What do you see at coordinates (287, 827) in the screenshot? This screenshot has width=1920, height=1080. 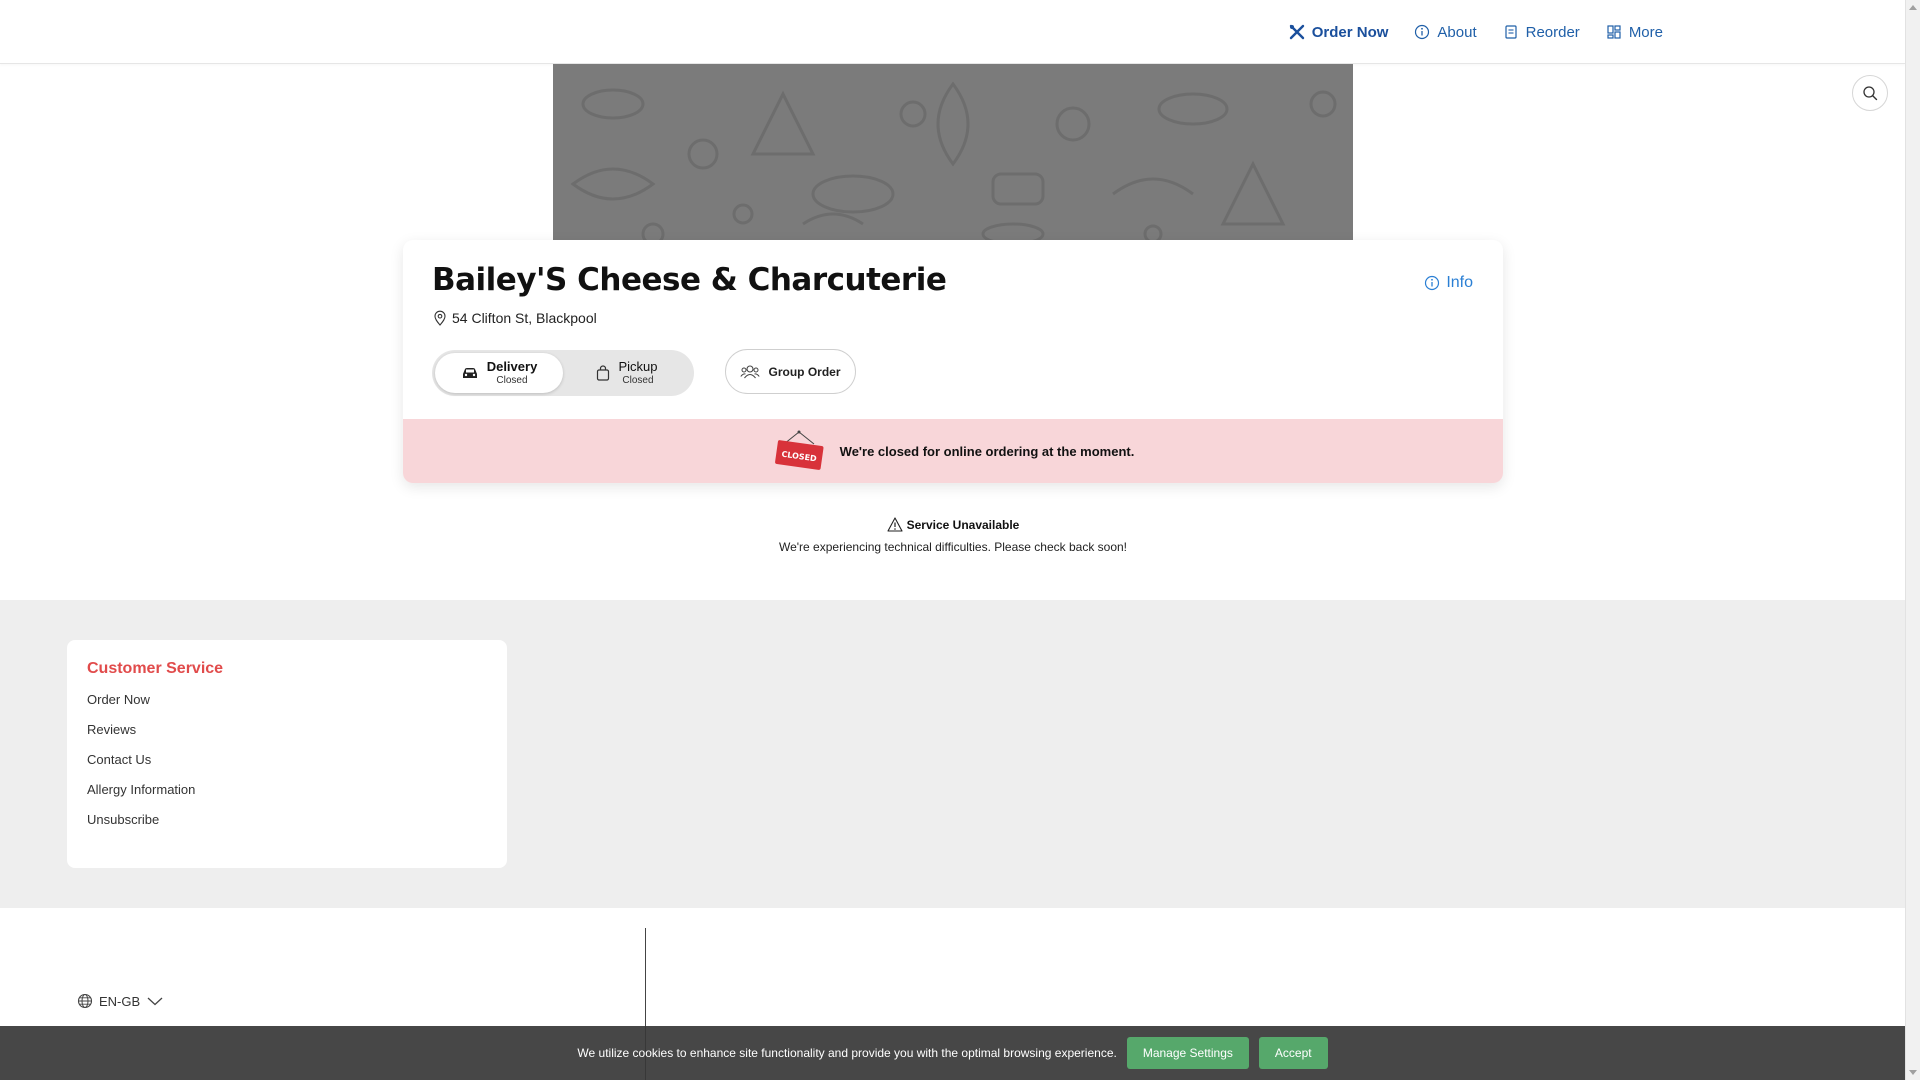 I see `footer-link-unsubscribe: Unsubscribe` at bounding box center [287, 827].